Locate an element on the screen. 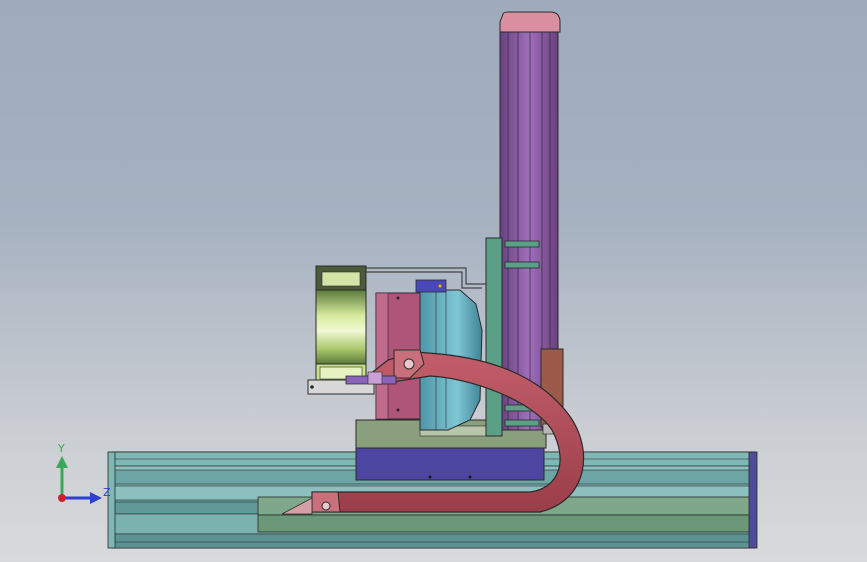 The width and height of the screenshot is (867, 562). column-top-cap is located at coordinates (530, 22).